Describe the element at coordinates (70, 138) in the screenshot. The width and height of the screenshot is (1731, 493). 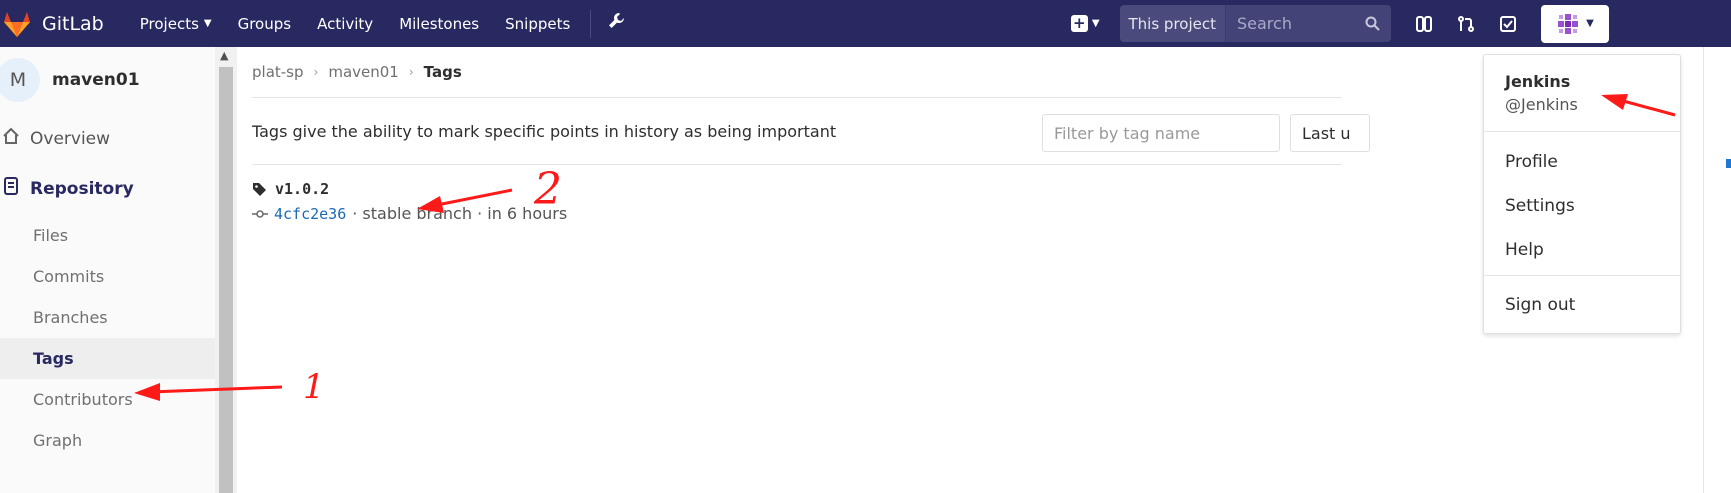
I see `sidebar-item-overview-label: Overview` at that location.